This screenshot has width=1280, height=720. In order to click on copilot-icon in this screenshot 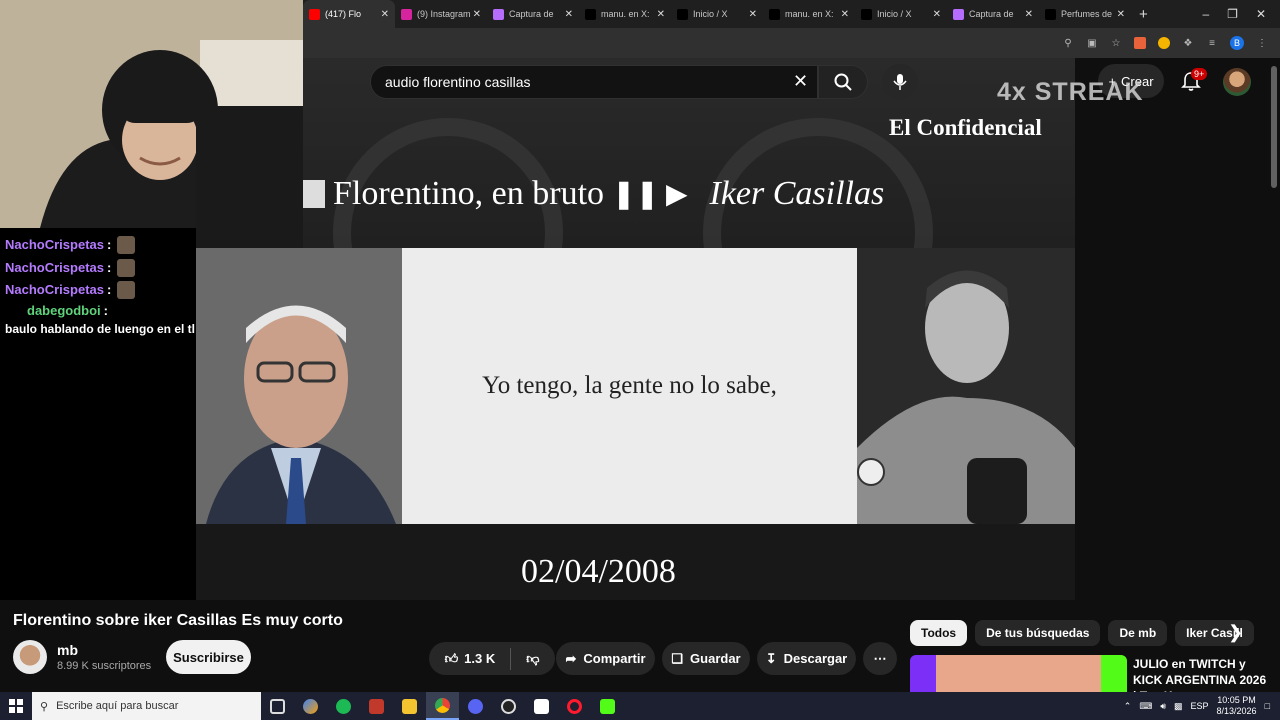, I will do `click(310, 706)`.